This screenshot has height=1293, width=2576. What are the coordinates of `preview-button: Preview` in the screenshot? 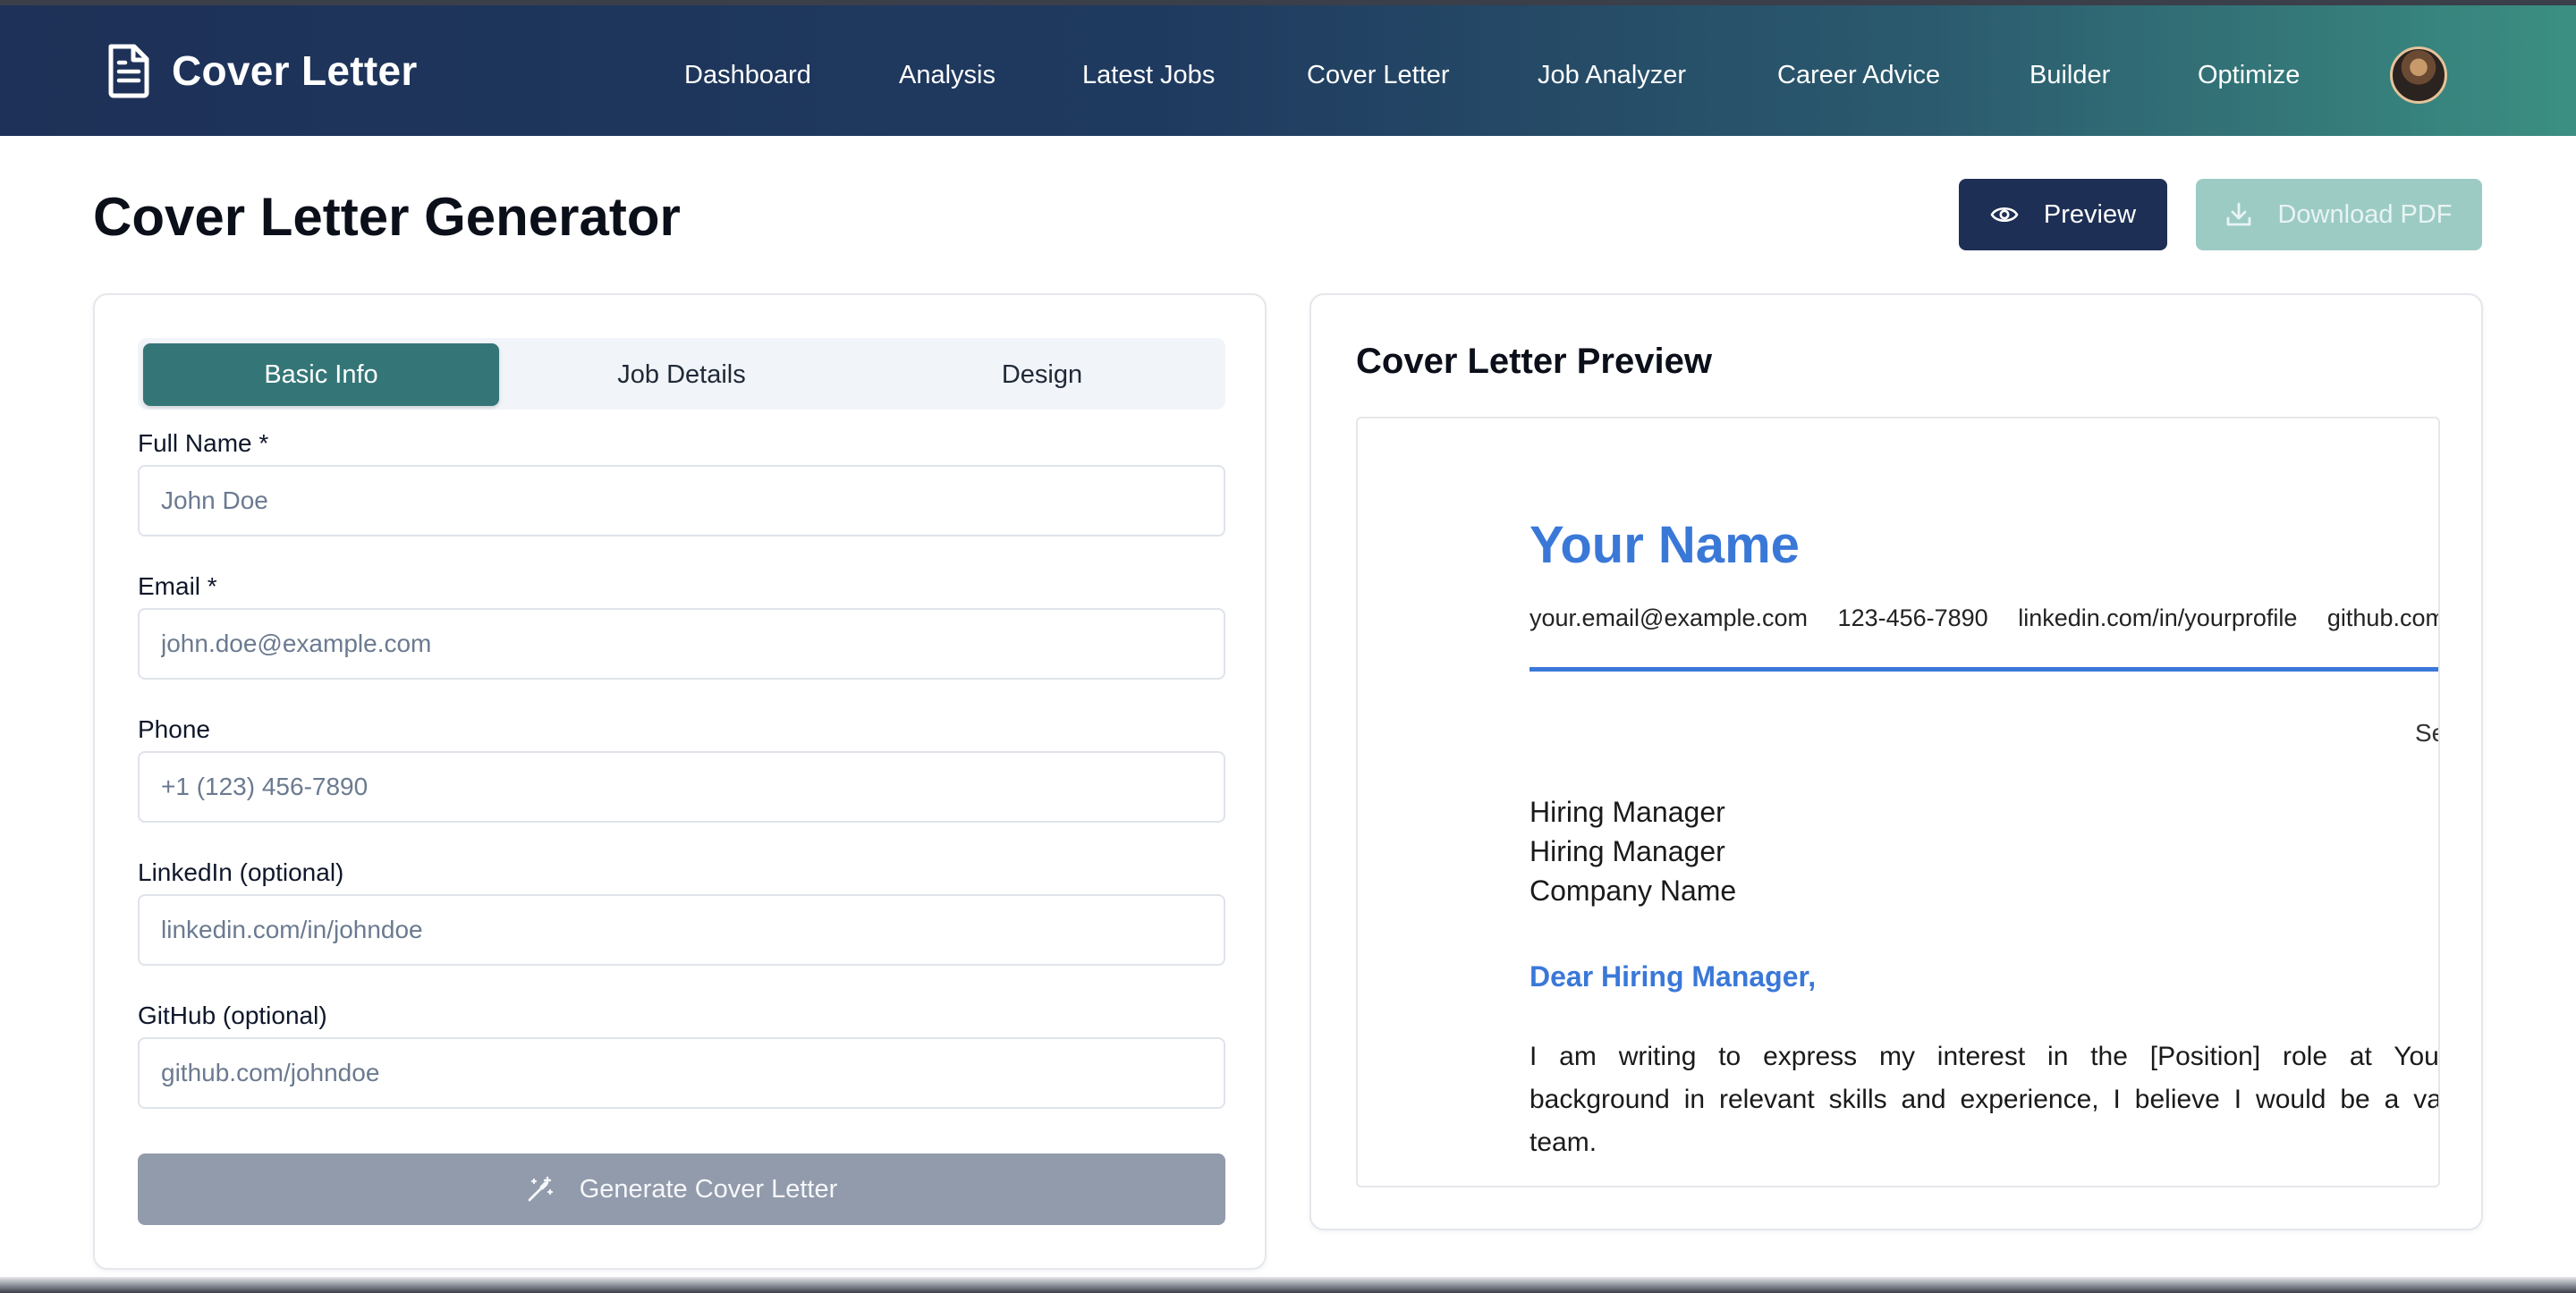 It's located at (2063, 215).